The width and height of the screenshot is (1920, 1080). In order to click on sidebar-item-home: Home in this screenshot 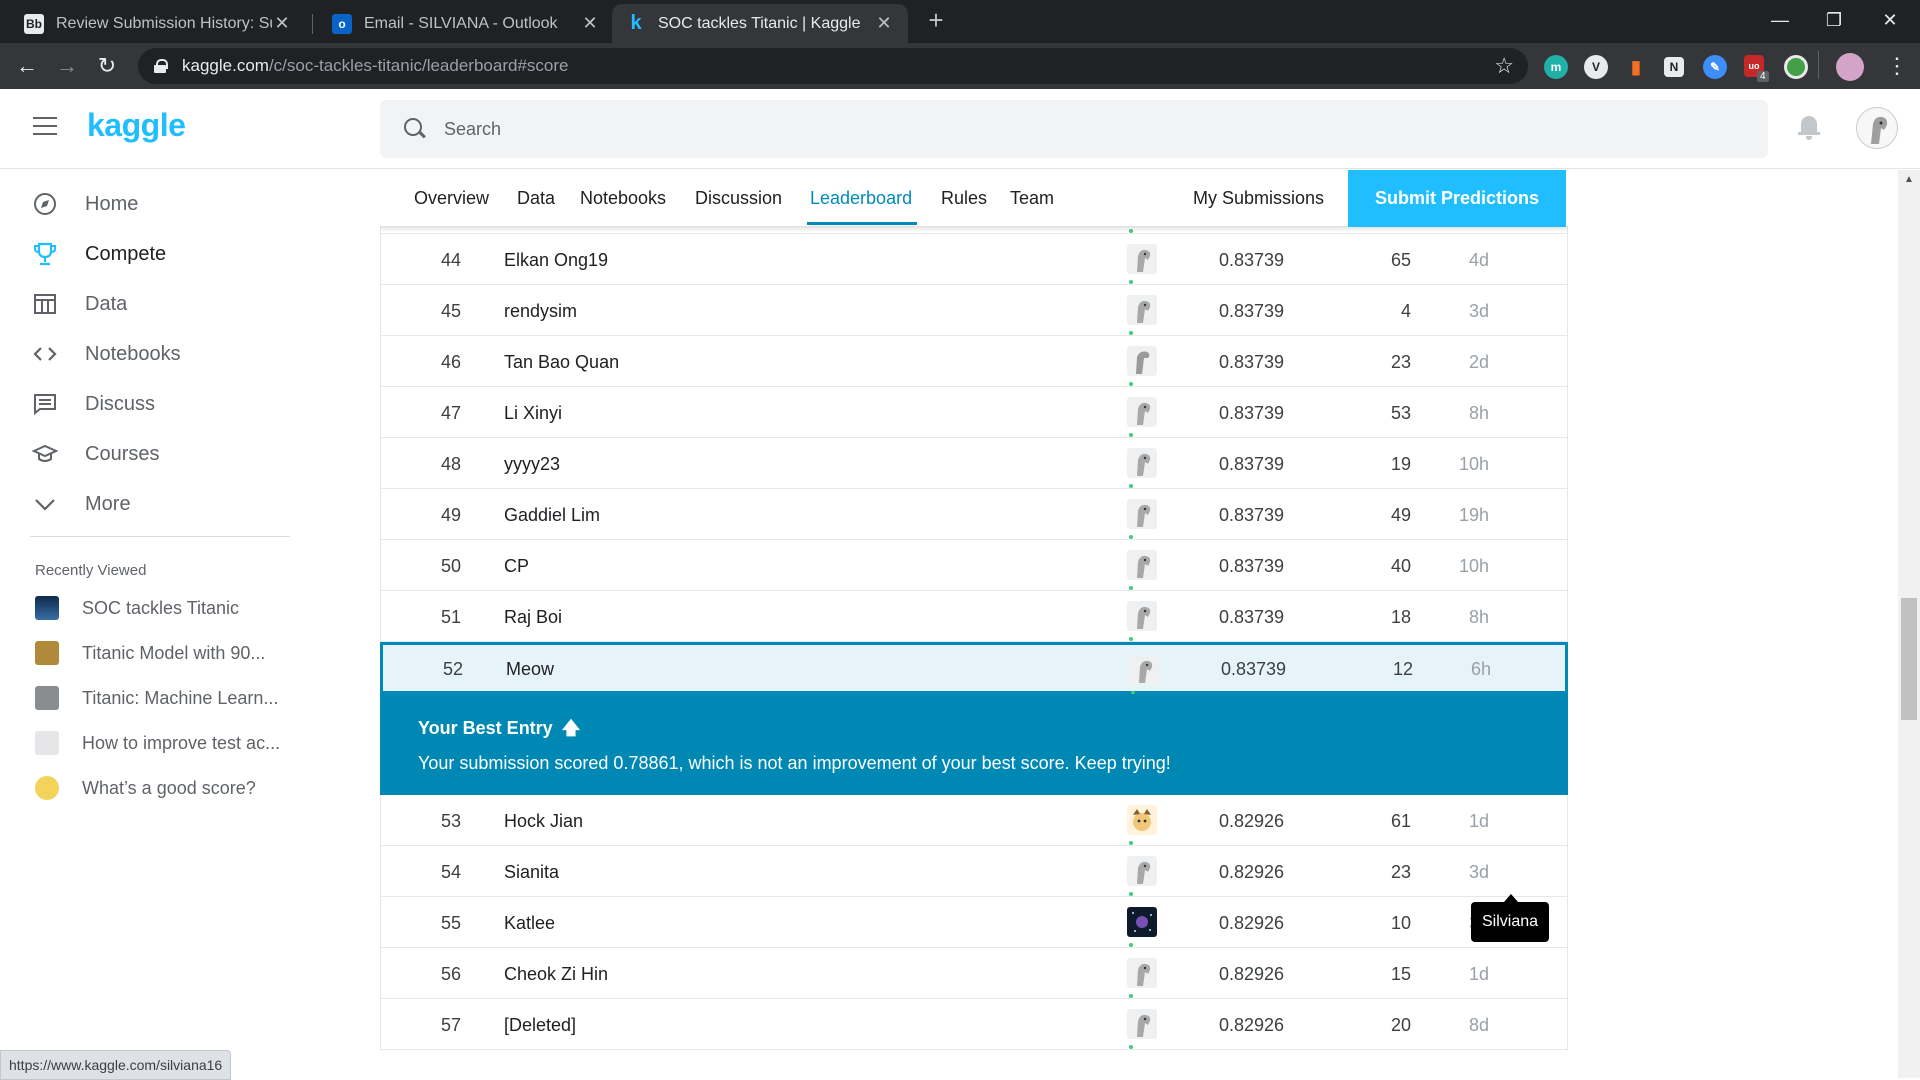, I will do `click(150, 204)`.